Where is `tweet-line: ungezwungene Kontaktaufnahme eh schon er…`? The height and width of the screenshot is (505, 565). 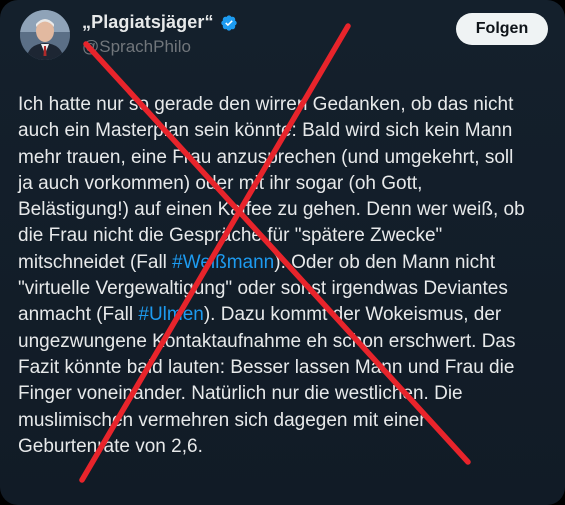
tweet-line: ungezwungene Kontaktaufnahme eh schon er… is located at coordinates (285, 342).